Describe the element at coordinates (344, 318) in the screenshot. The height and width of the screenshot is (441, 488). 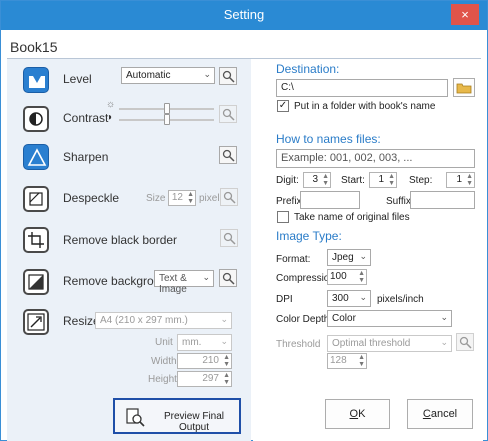
I see `color-depth-value: Color` at that location.